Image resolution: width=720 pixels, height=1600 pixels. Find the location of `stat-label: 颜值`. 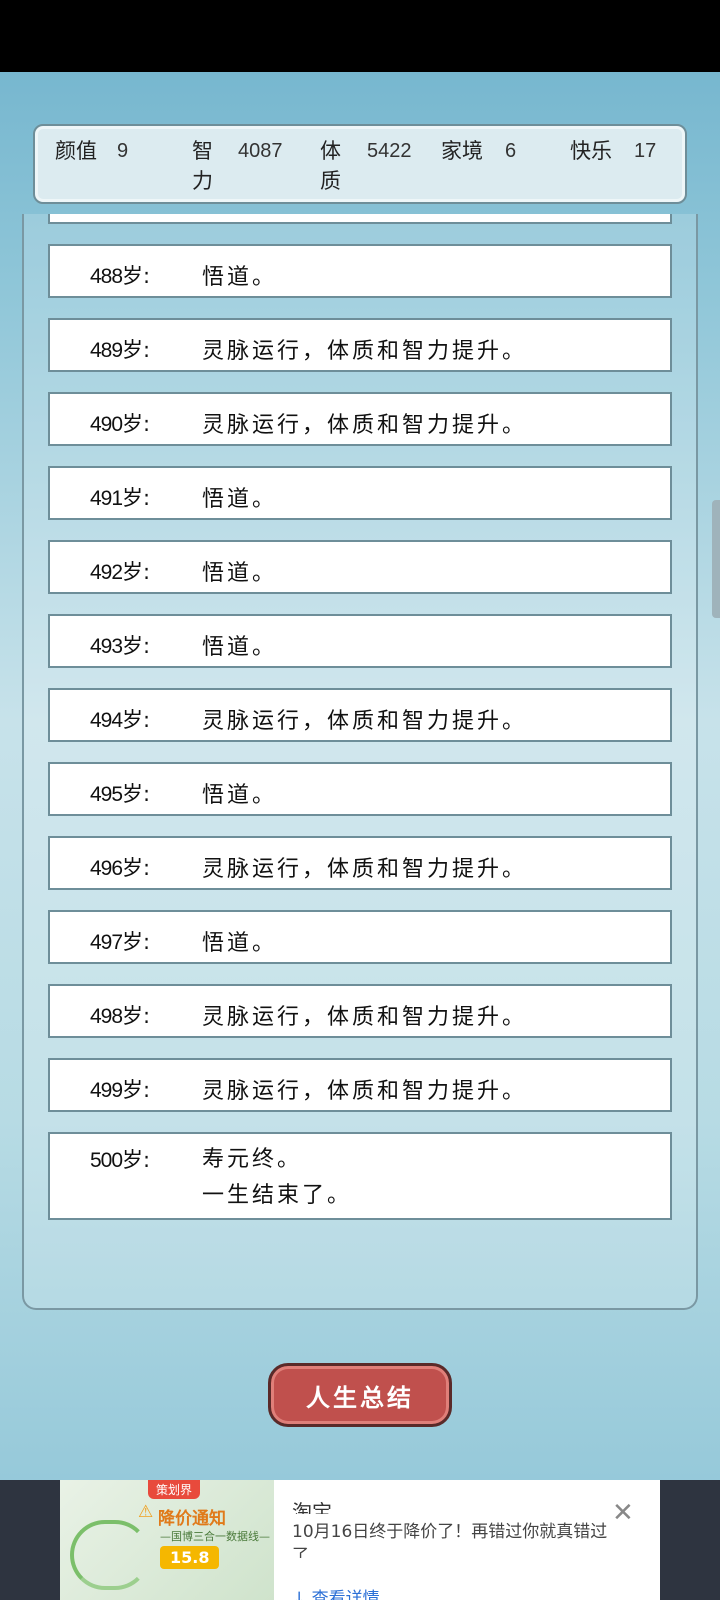

stat-label: 颜值 is located at coordinates (76, 151).